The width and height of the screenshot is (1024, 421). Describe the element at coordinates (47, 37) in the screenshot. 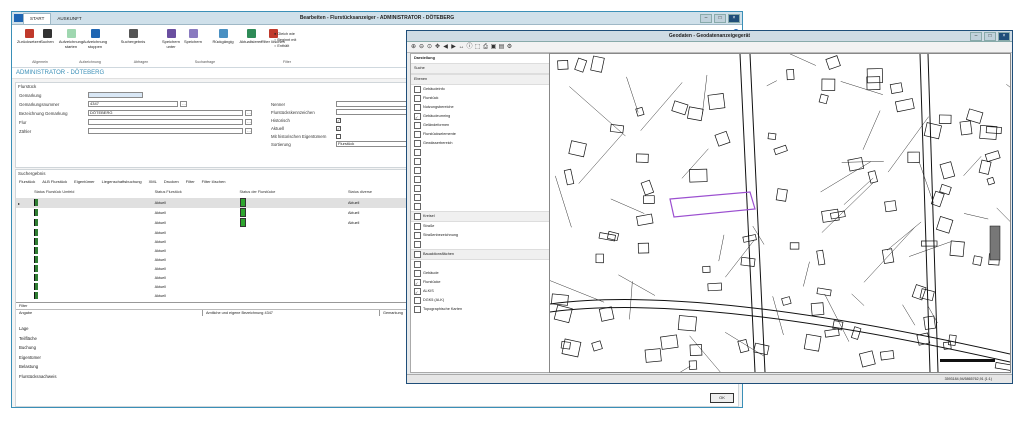

I see `suchen-button: Suchen` at that location.